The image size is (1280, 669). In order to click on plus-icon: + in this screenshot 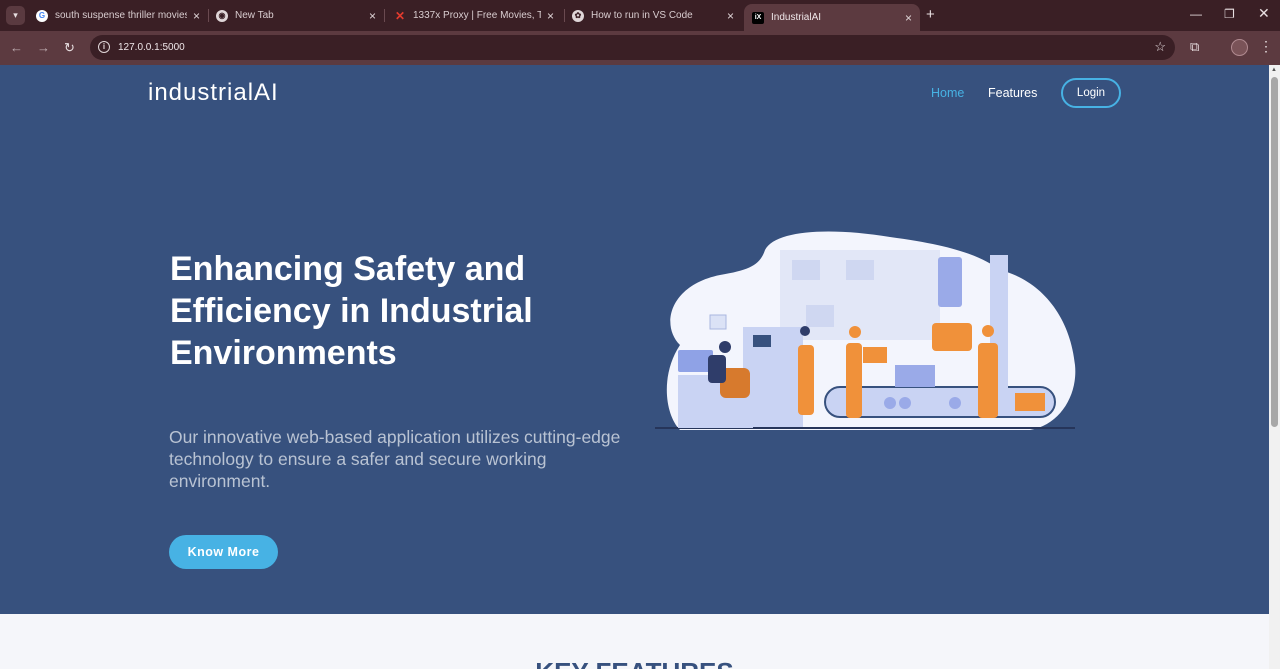, I will do `click(930, 14)`.